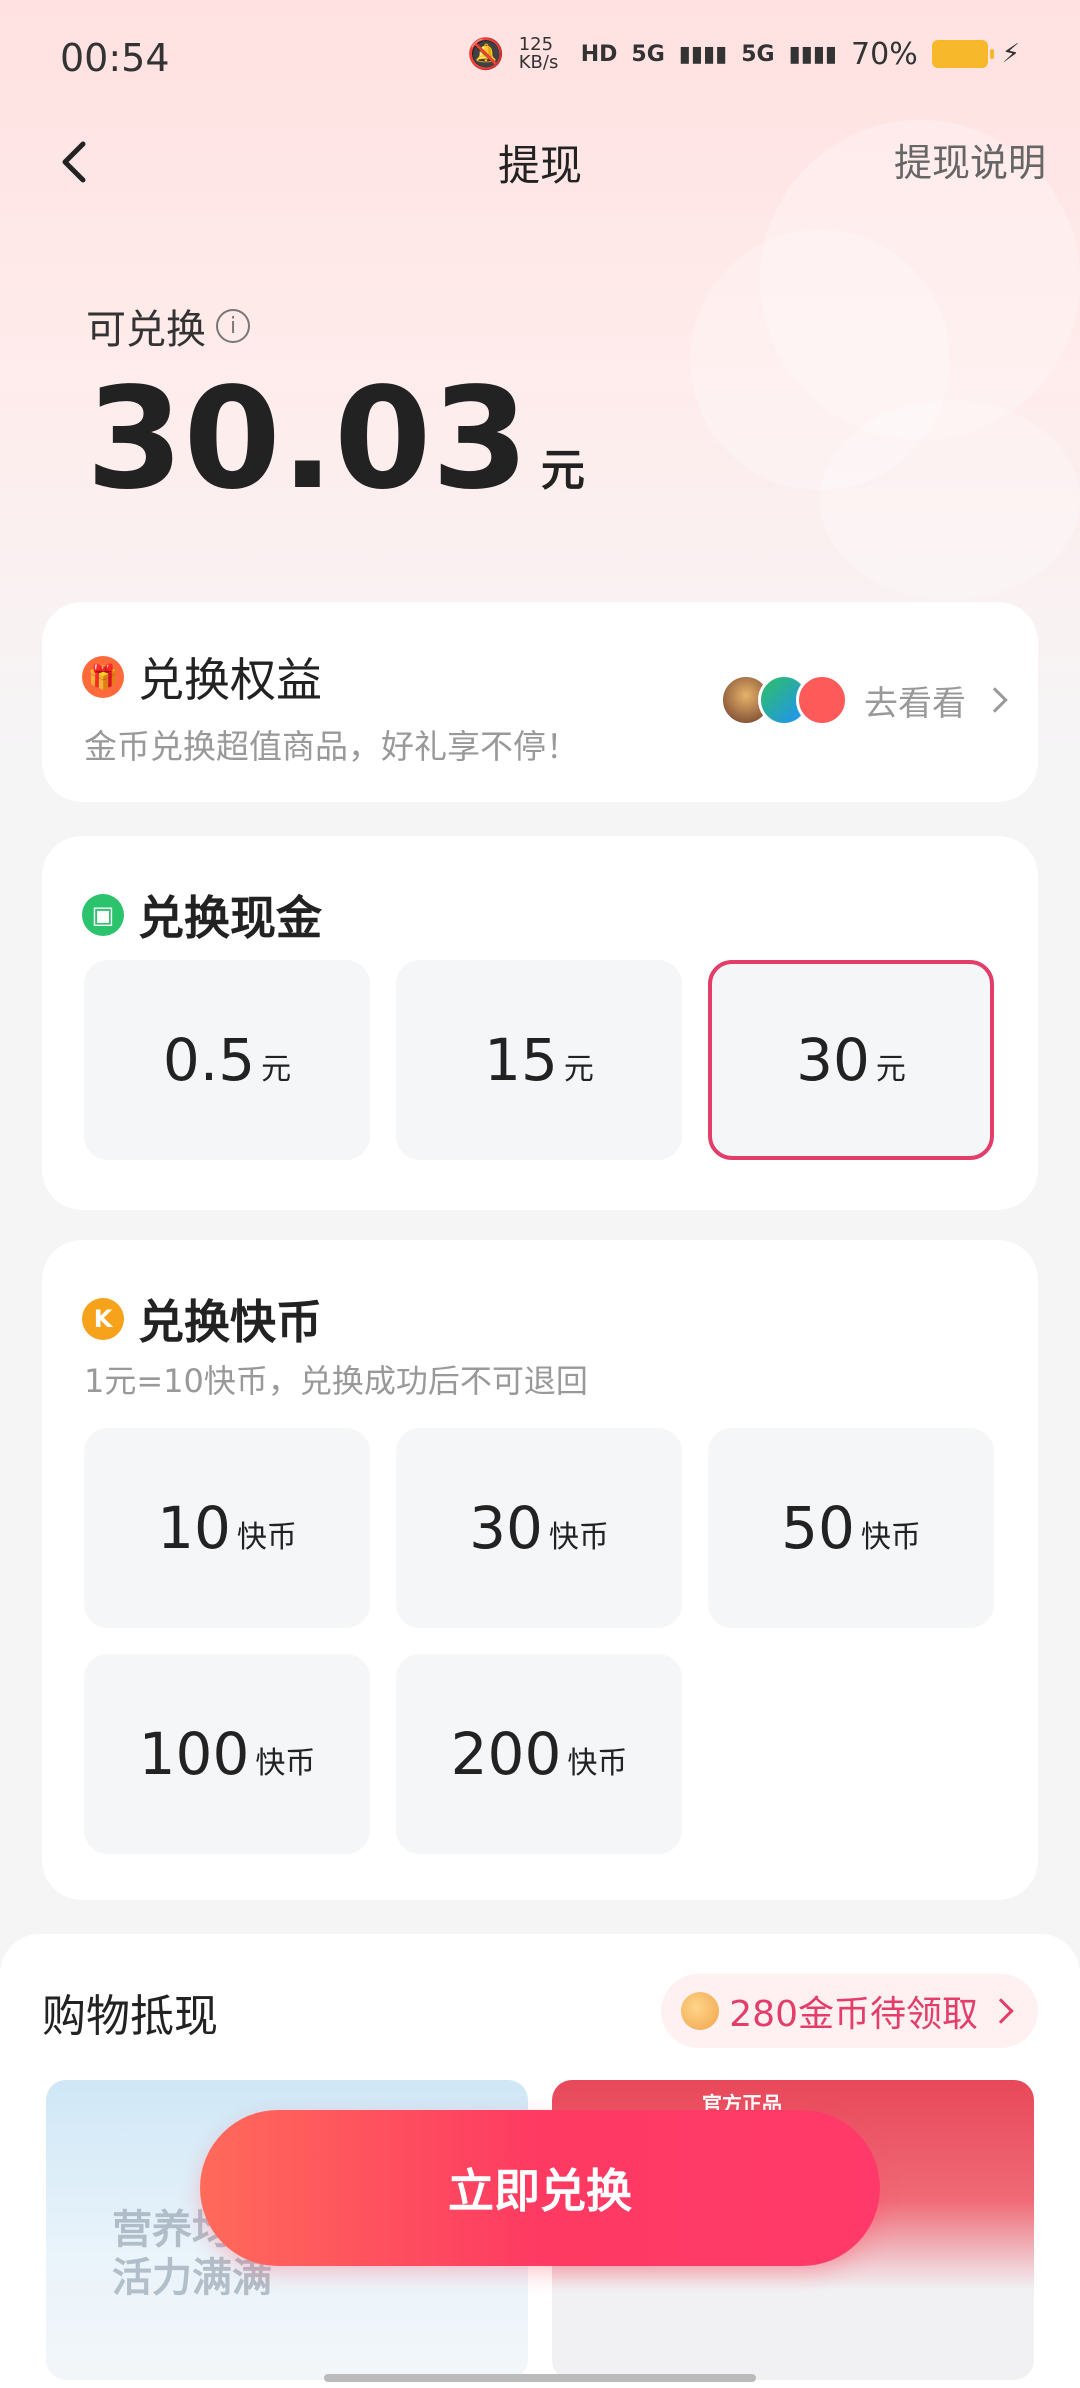 This screenshot has height=2388, width=1080. I want to click on nav-bar: 提现 提现说明, so click(540, 170).